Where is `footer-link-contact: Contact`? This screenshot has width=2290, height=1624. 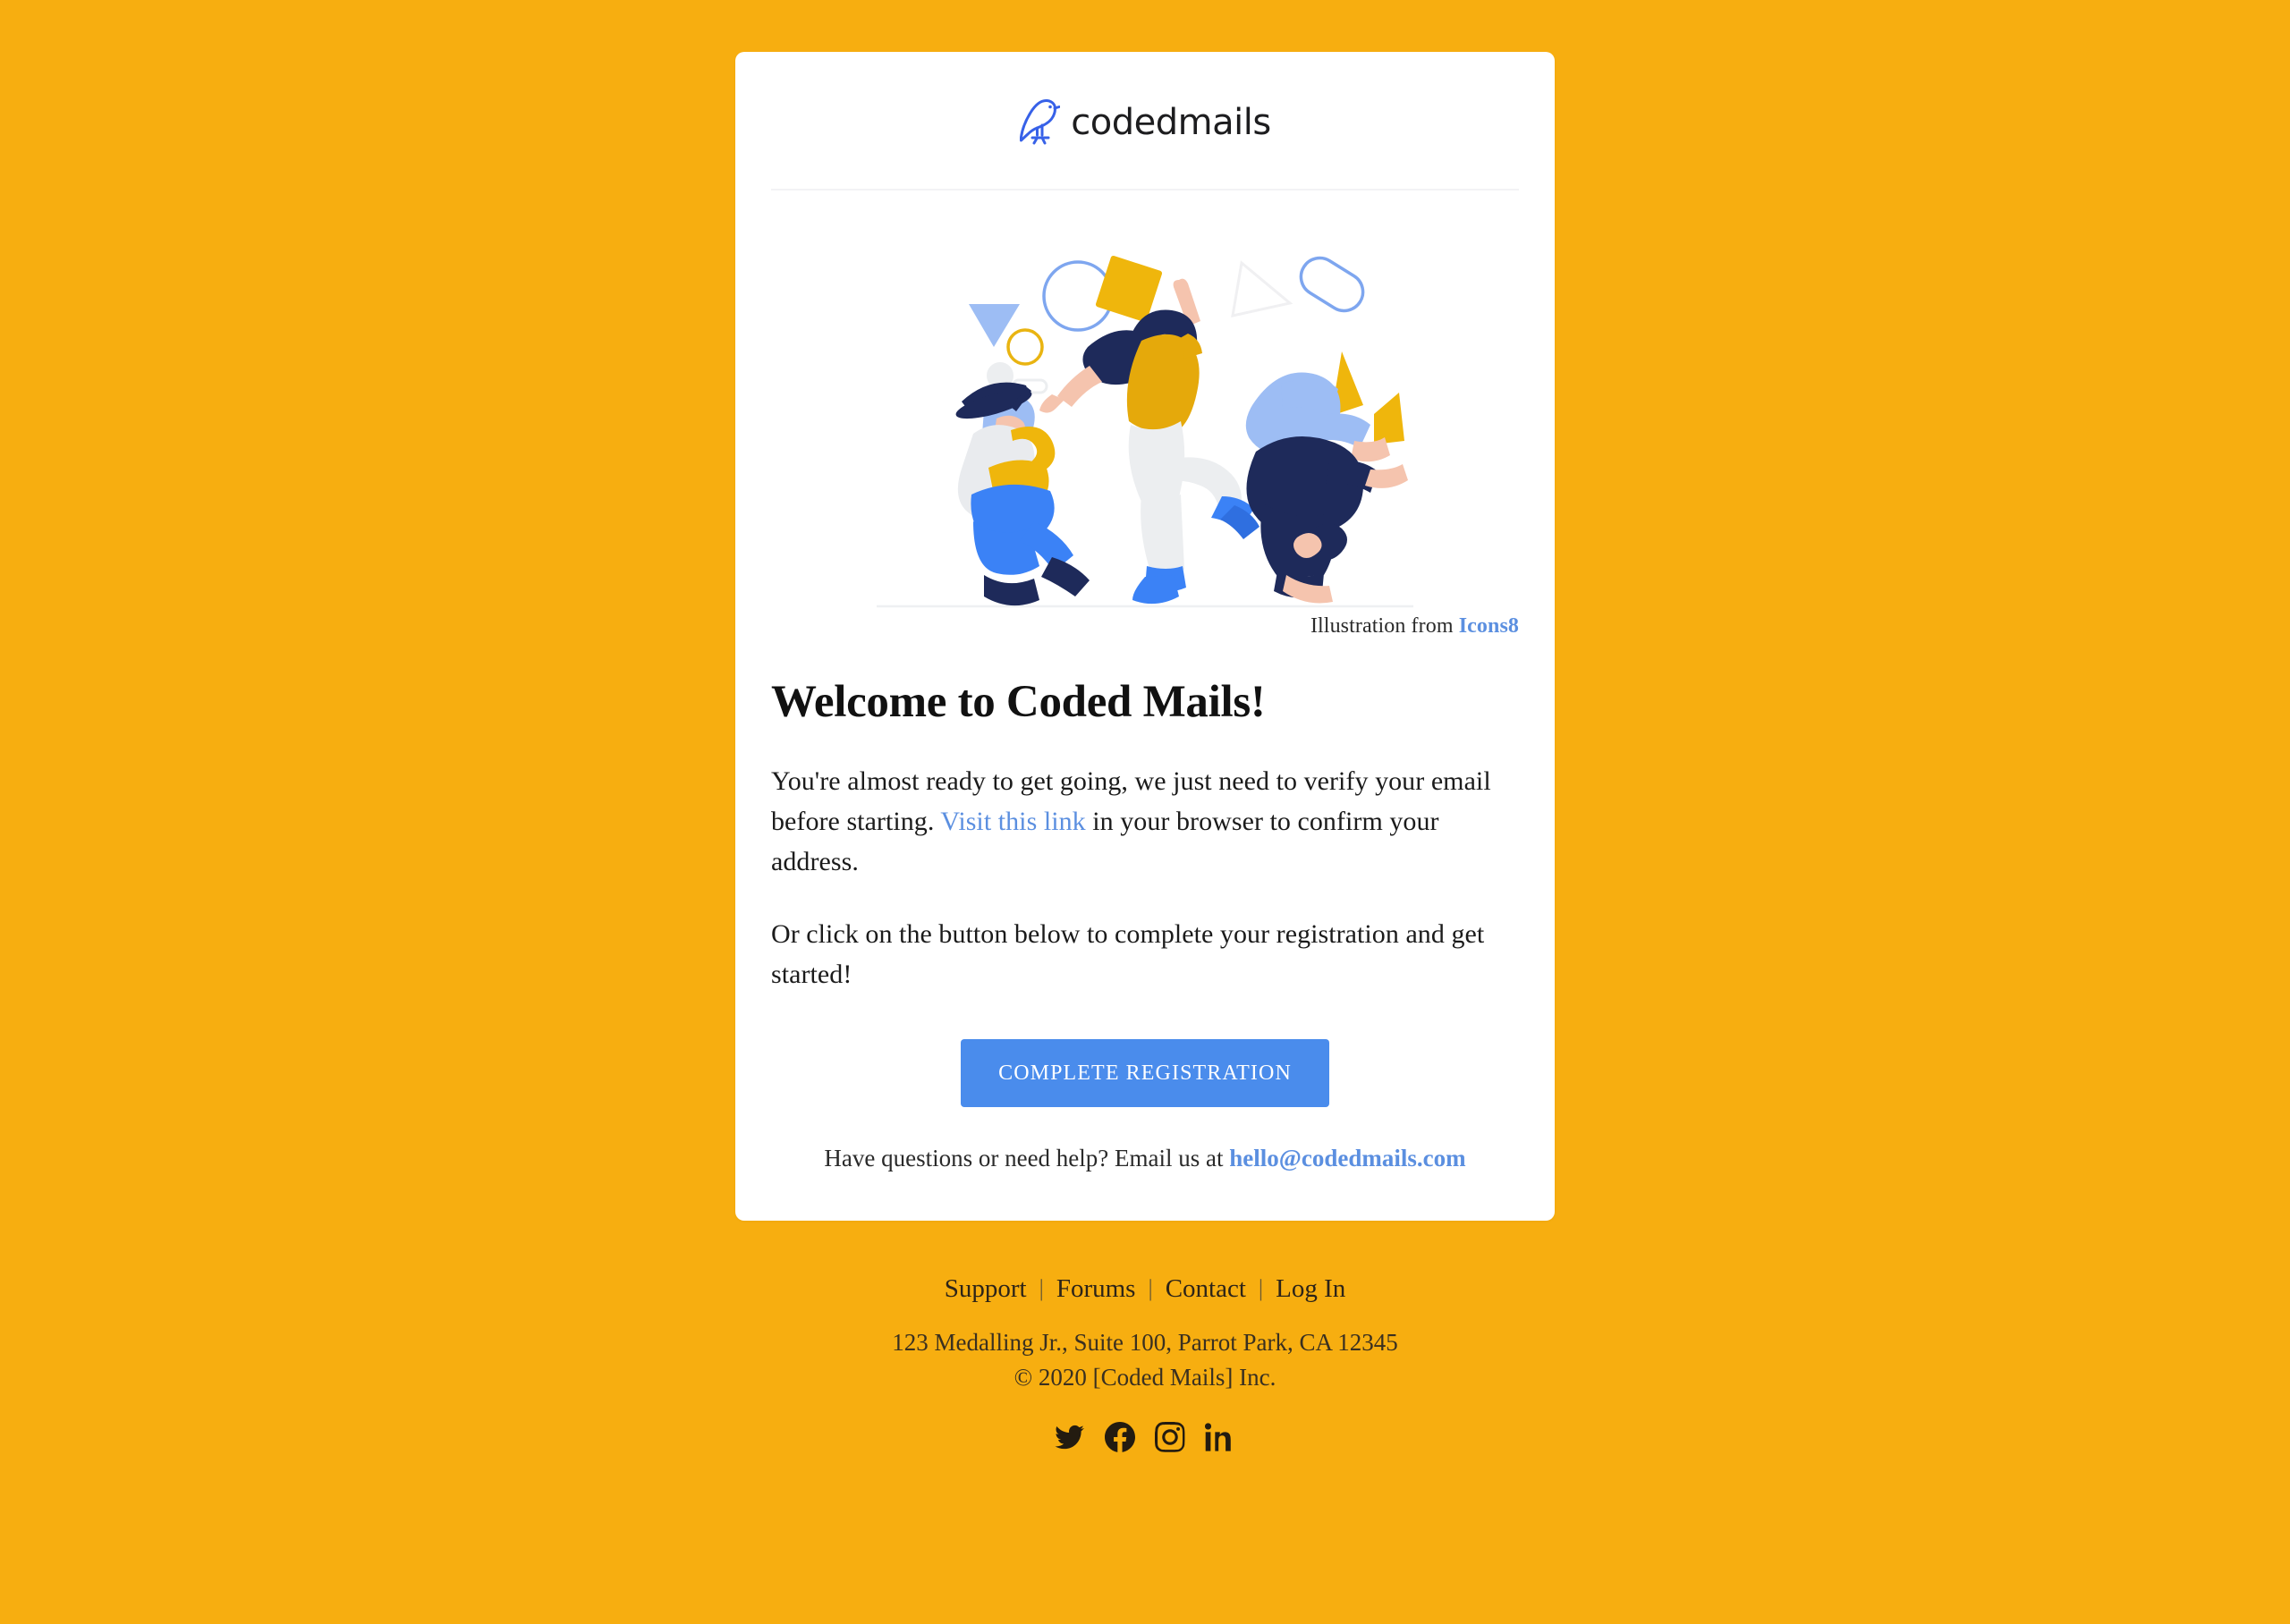 footer-link-contact: Contact is located at coordinates (1206, 1289).